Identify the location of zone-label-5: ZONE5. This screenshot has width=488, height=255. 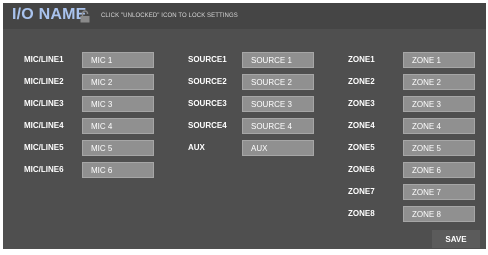
(361, 147).